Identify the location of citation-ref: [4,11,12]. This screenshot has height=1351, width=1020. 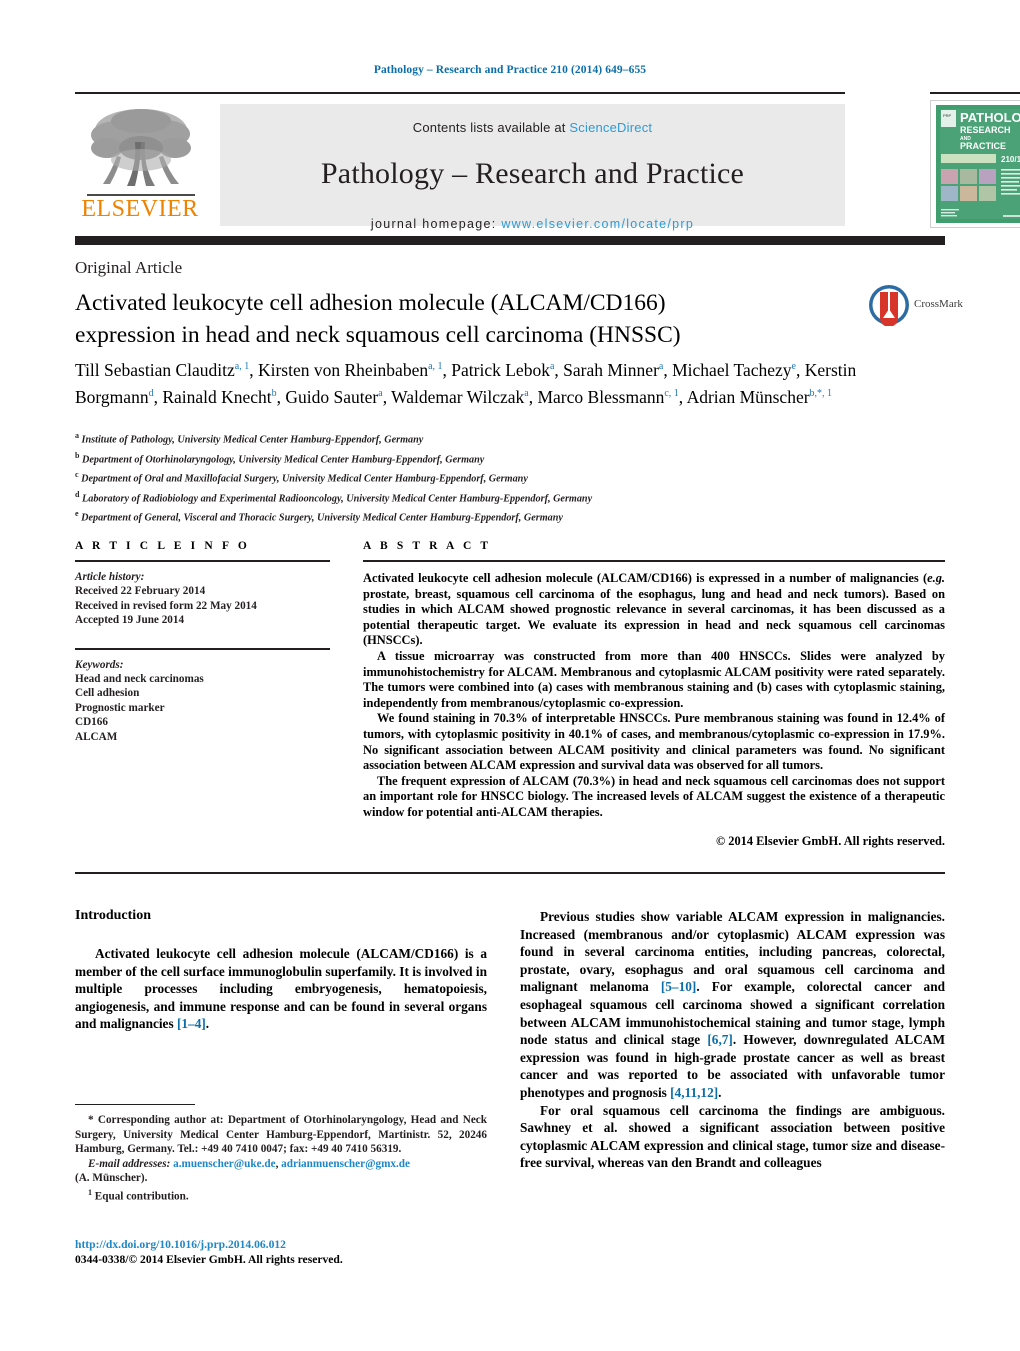
(694, 1092).